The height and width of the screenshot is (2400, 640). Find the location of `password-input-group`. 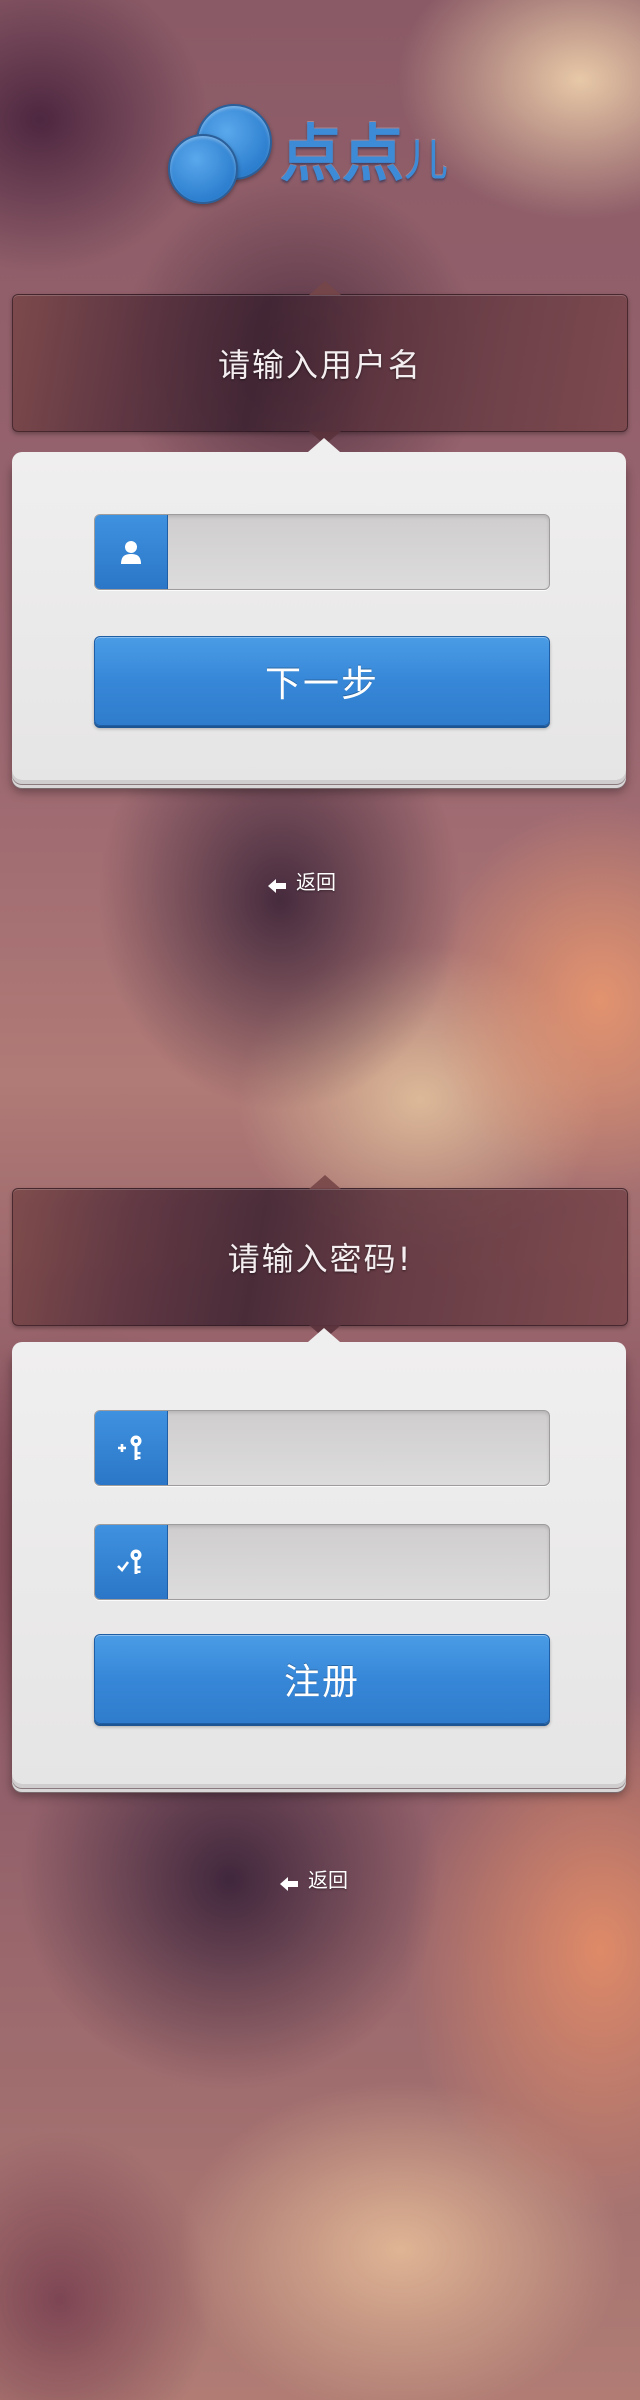

password-input-group is located at coordinates (322, 1448).